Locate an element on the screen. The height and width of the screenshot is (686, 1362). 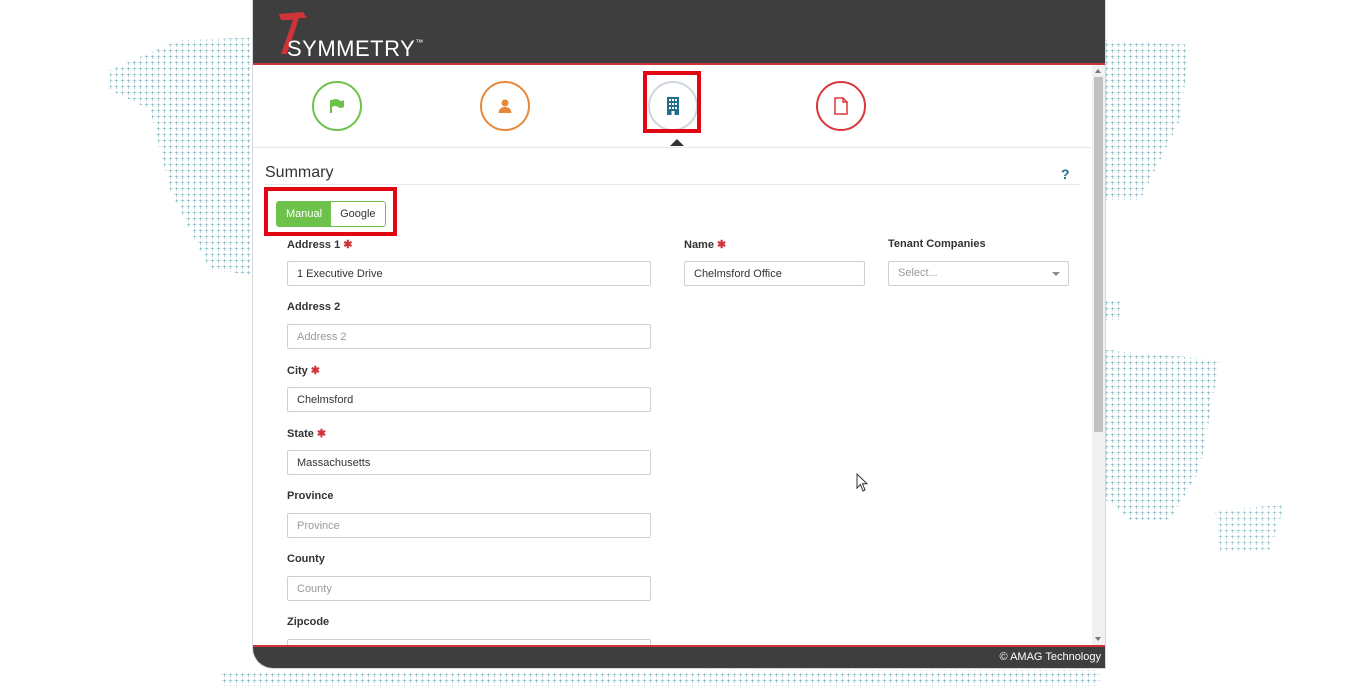
scroll-up-icon is located at coordinates (1098, 71).